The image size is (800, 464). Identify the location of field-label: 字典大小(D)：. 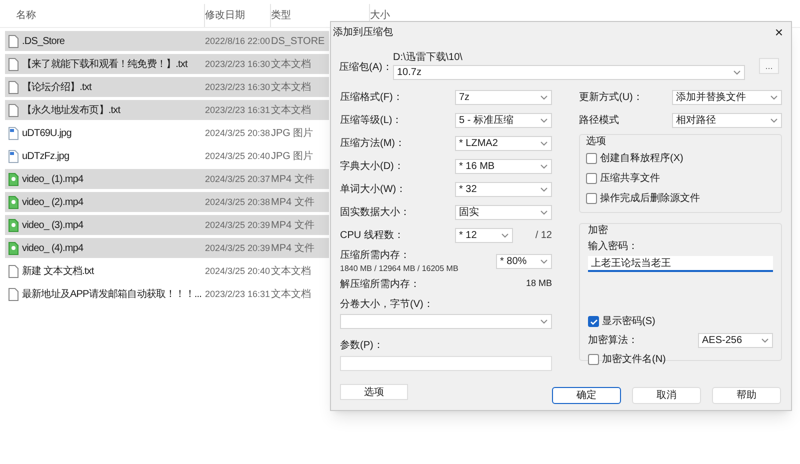
(372, 167).